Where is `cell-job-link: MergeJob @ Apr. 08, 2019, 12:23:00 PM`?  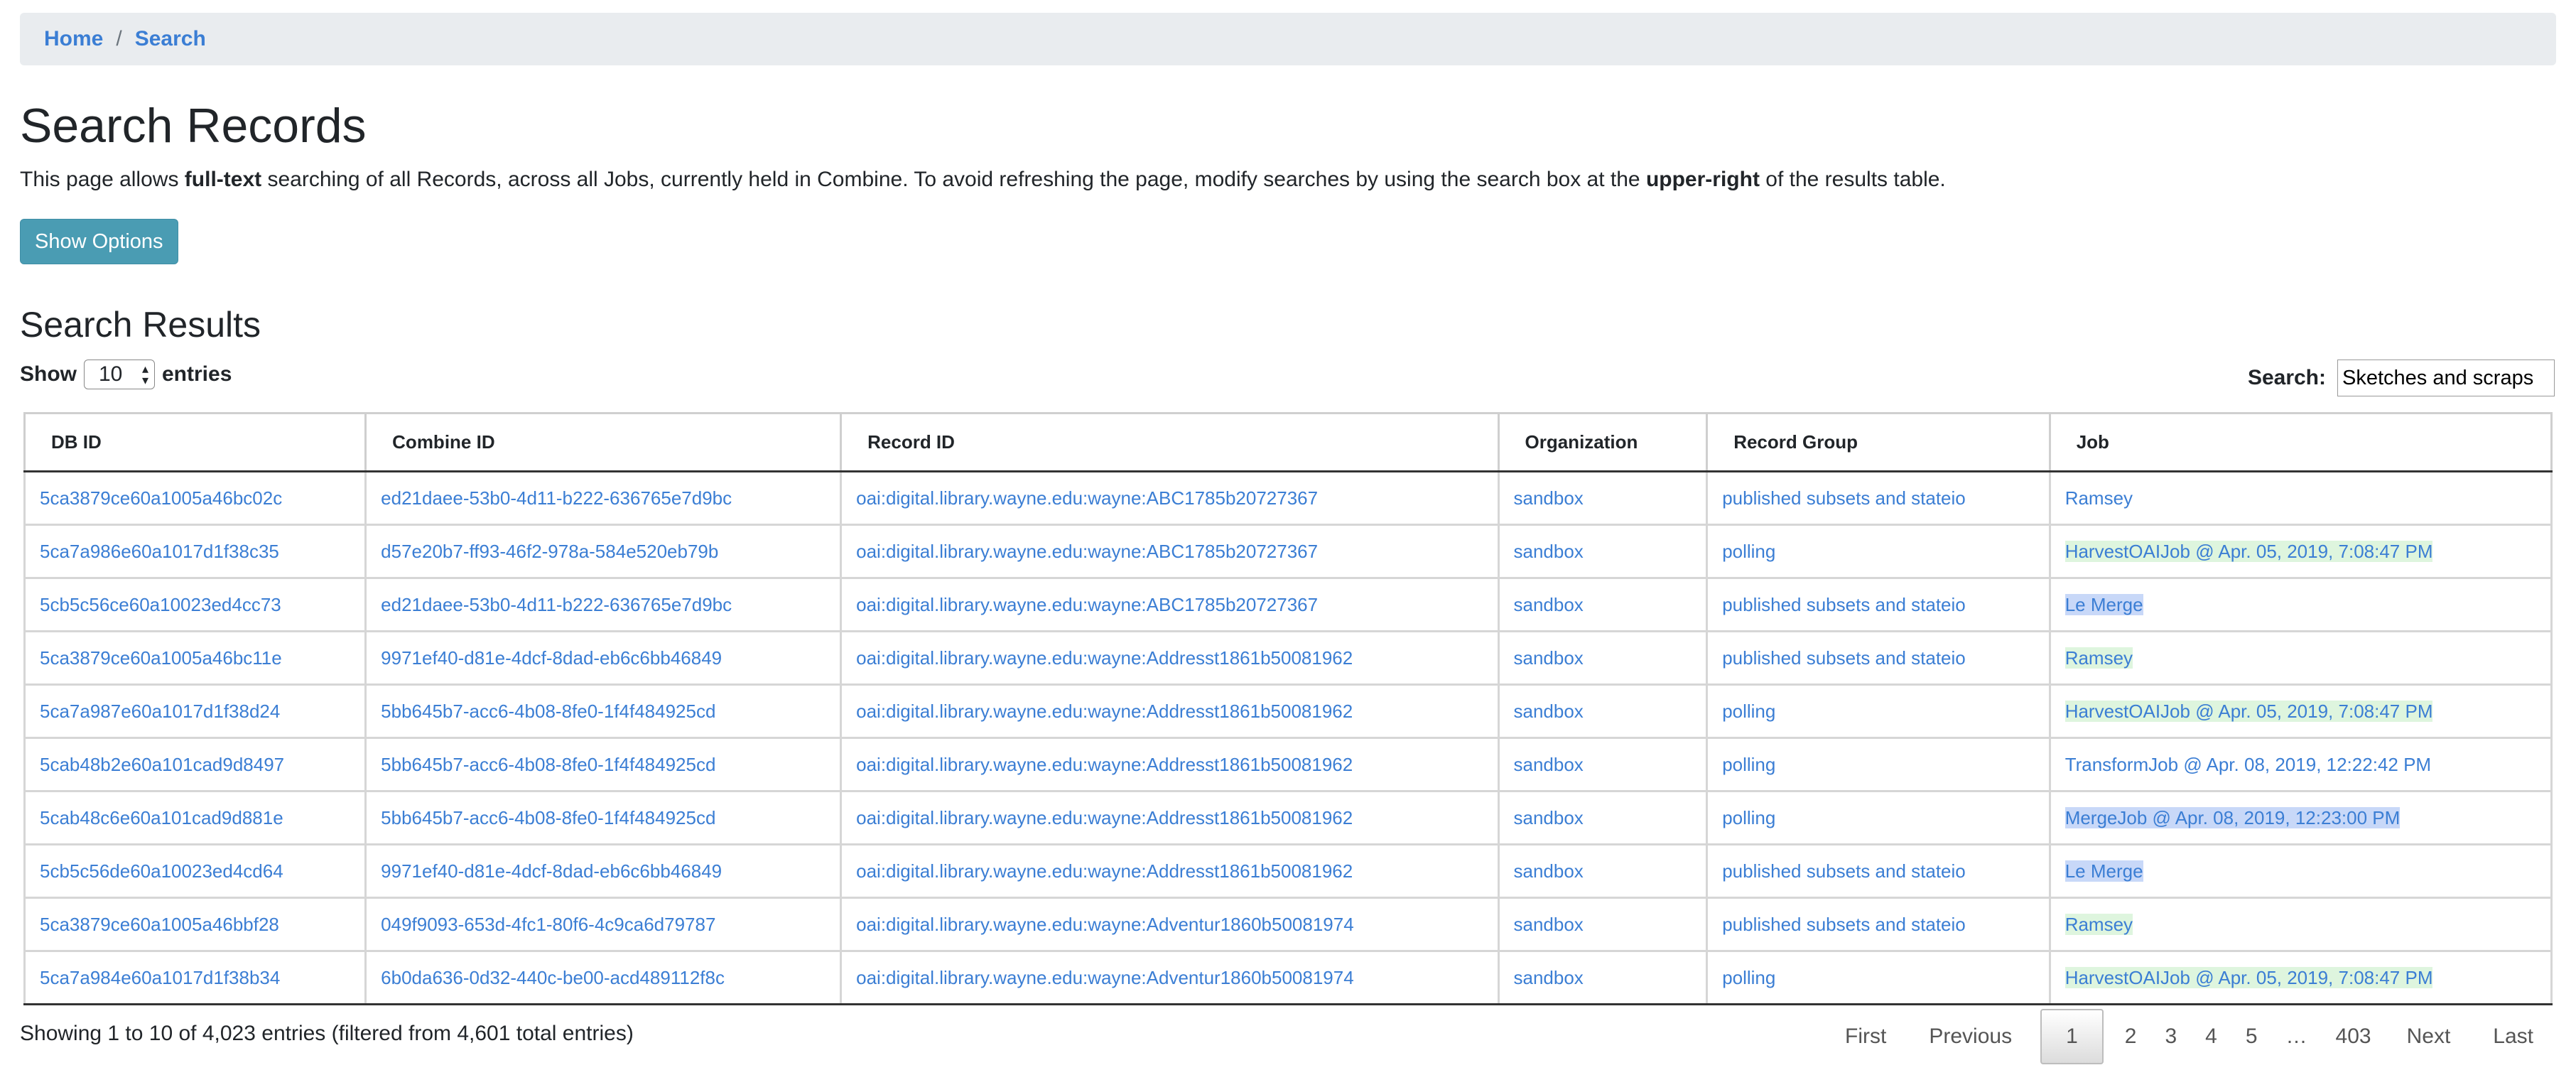 cell-job-link: MergeJob @ Apr. 08, 2019, 12:23:00 PM is located at coordinates (2232, 817).